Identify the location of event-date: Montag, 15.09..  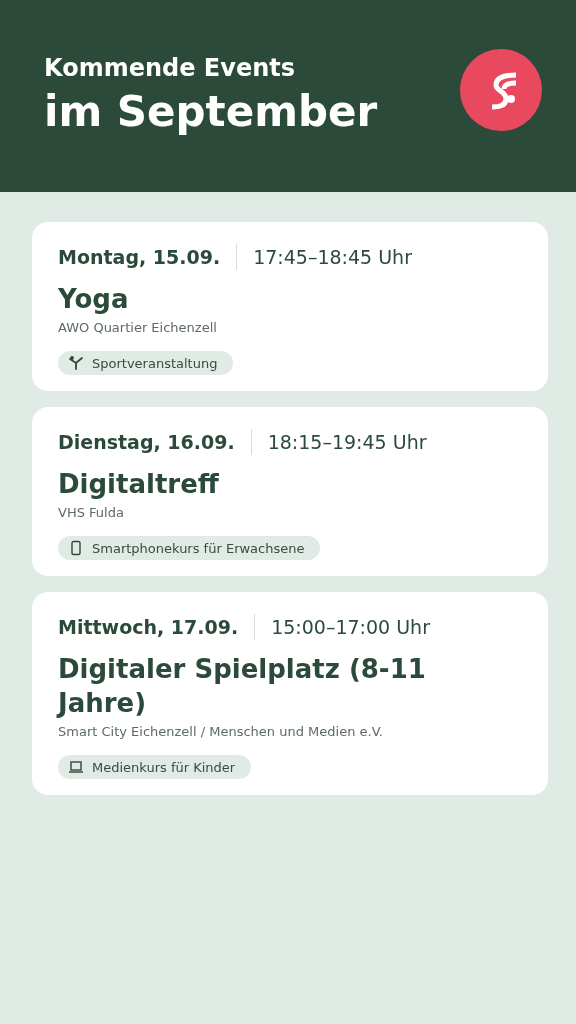
(148, 257).